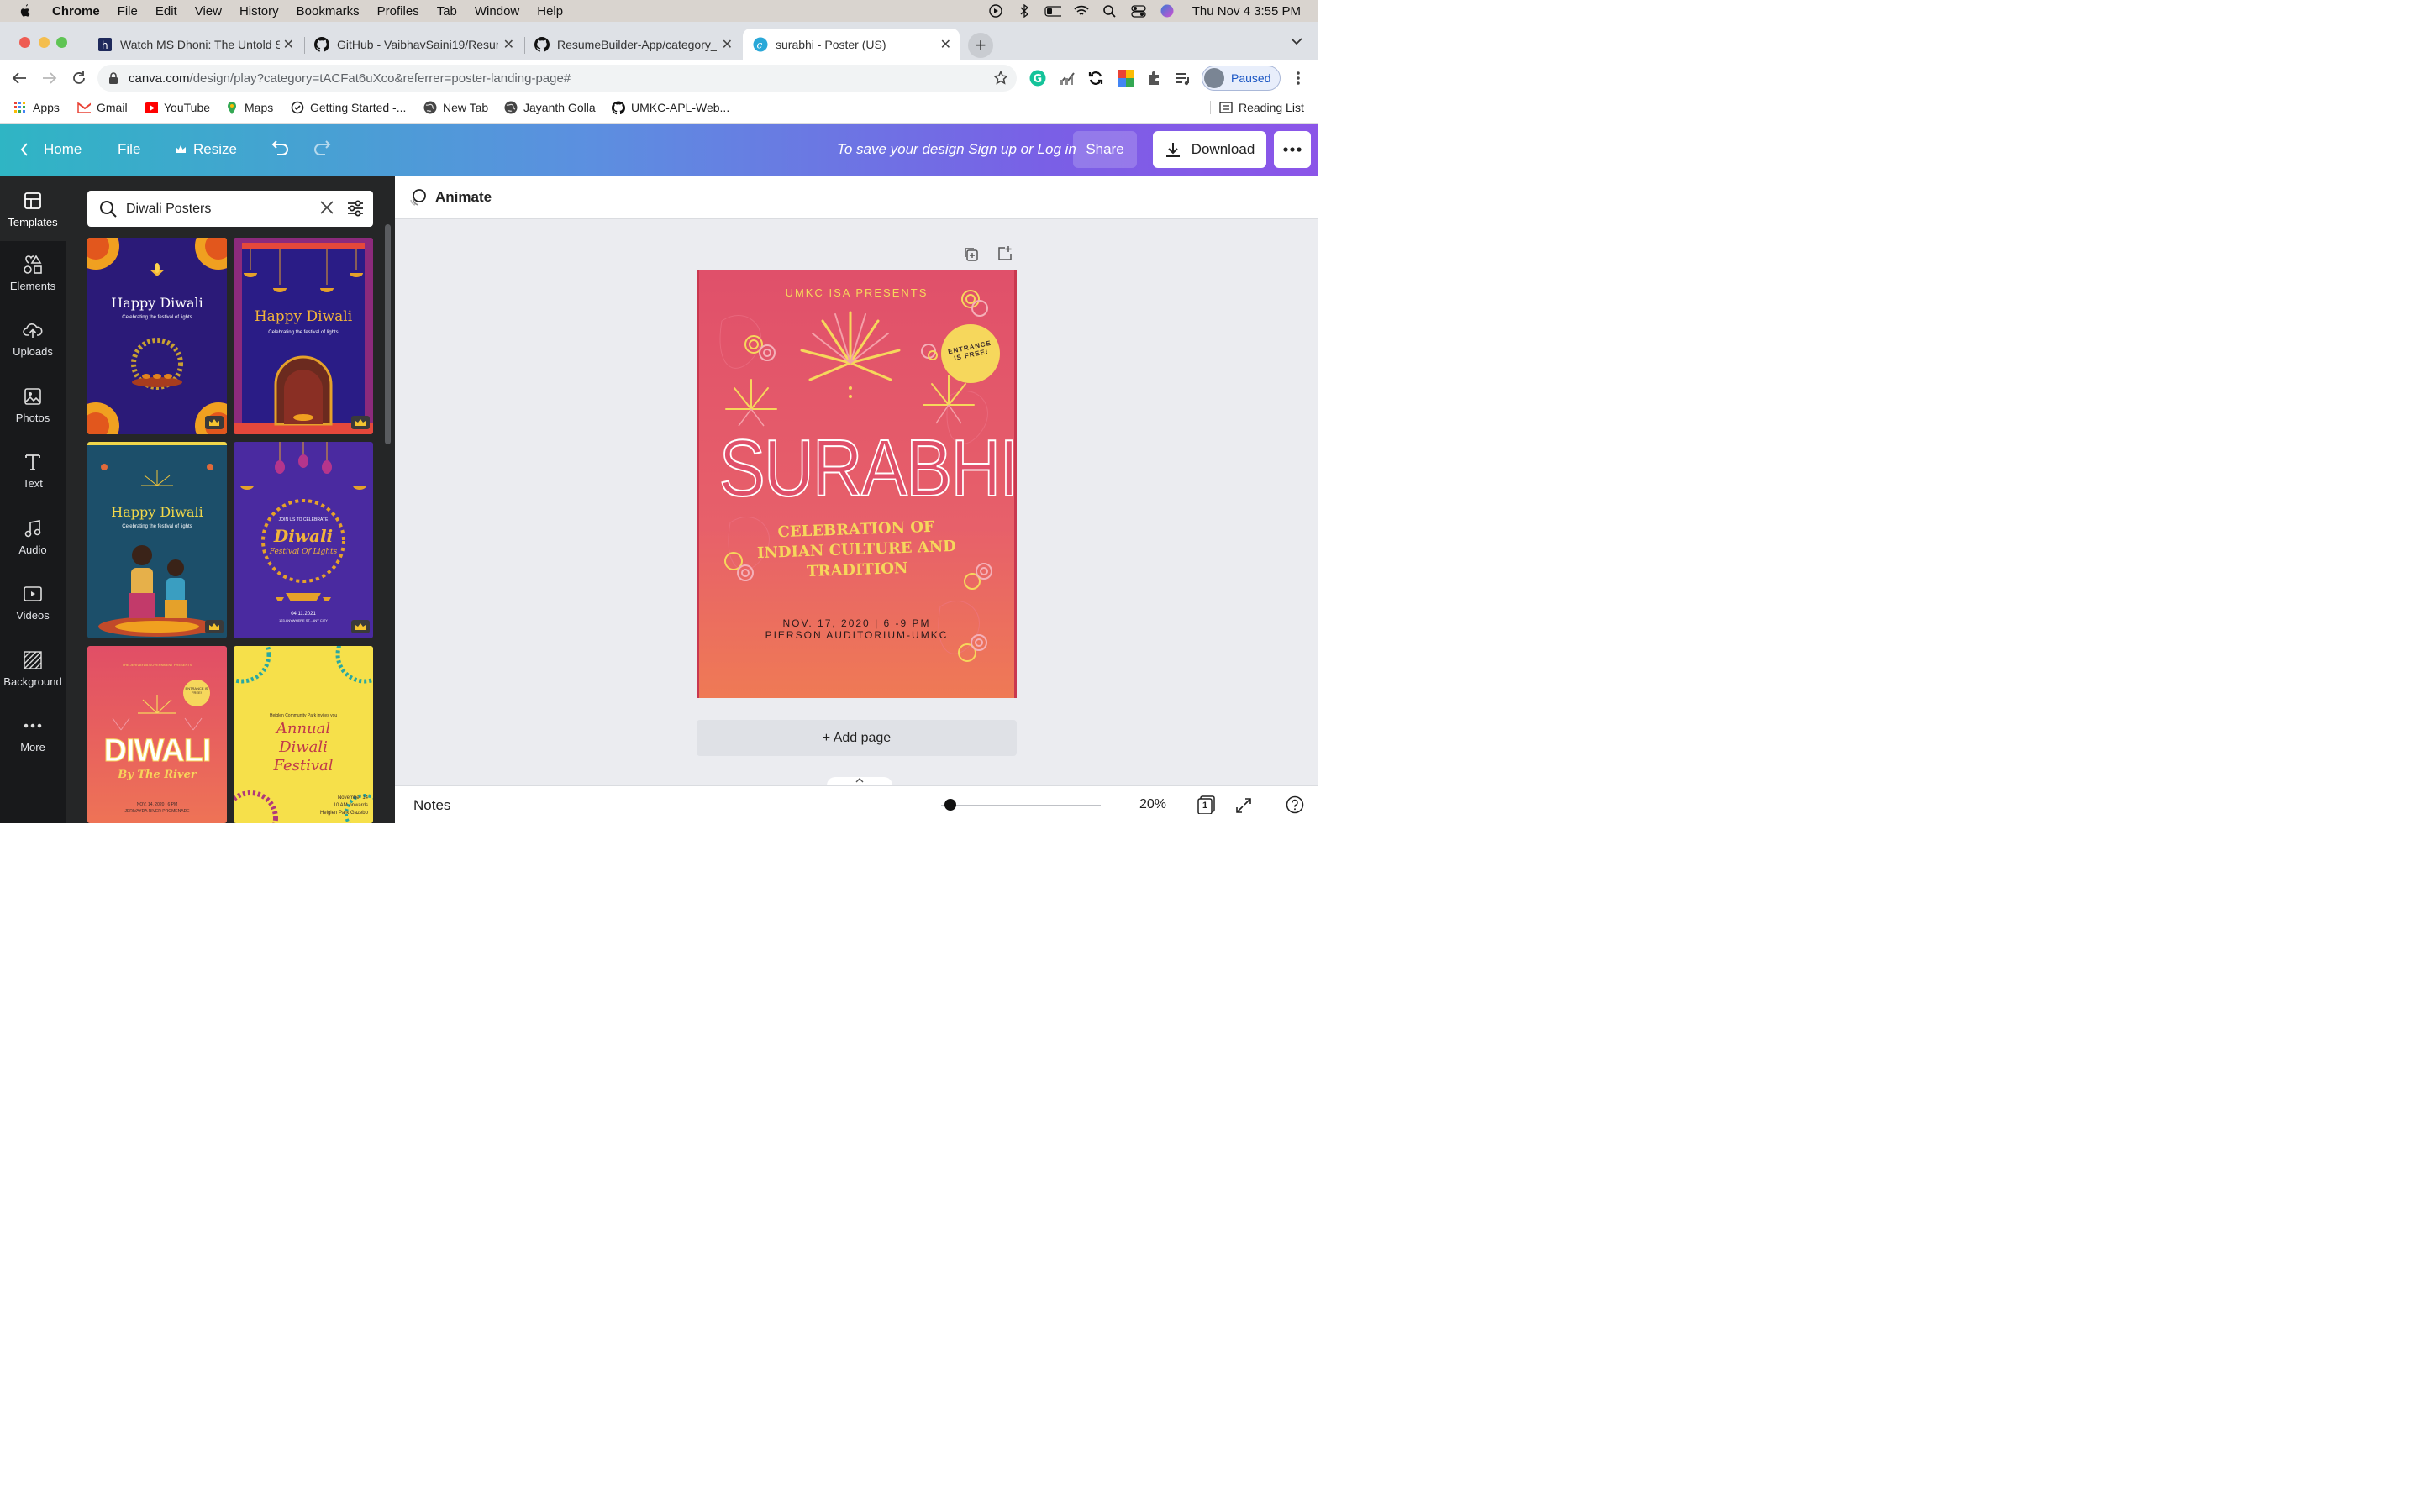 The width and height of the screenshot is (2420, 1512). Describe the element at coordinates (1037, 78) in the screenshot. I see `grammarly-extension-icon: G` at that location.